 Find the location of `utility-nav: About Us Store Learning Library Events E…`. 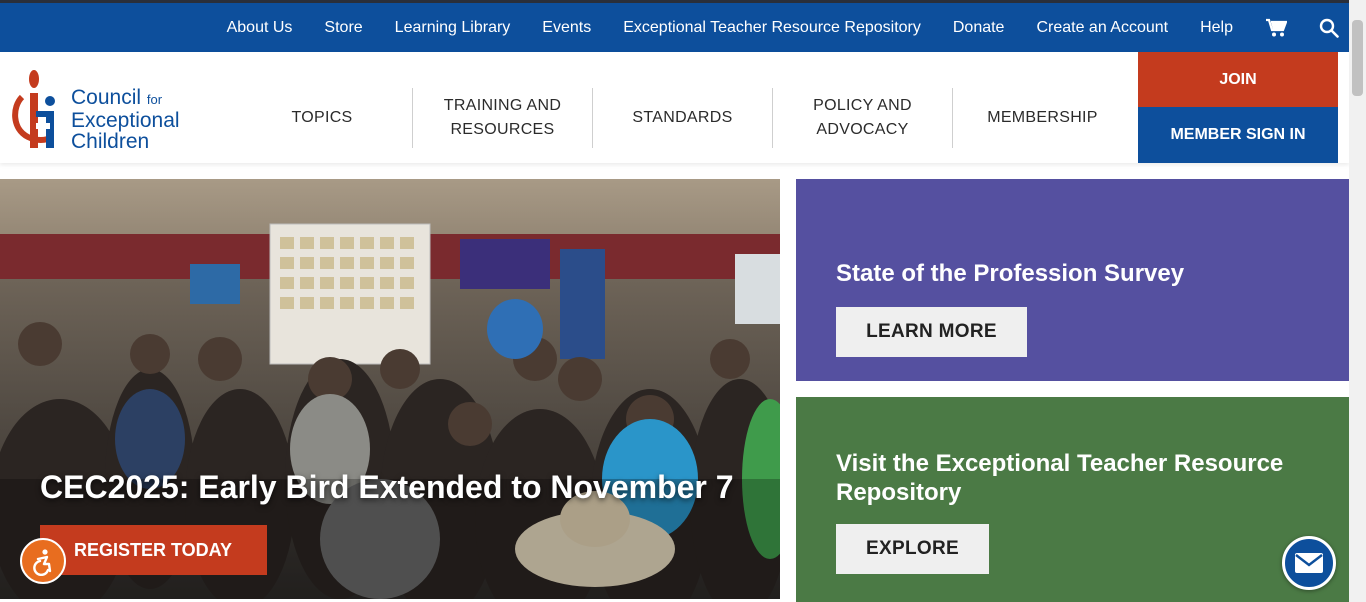

utility-nav: About Us Store Learning Library Events E… is located at coordinates (767, 27).